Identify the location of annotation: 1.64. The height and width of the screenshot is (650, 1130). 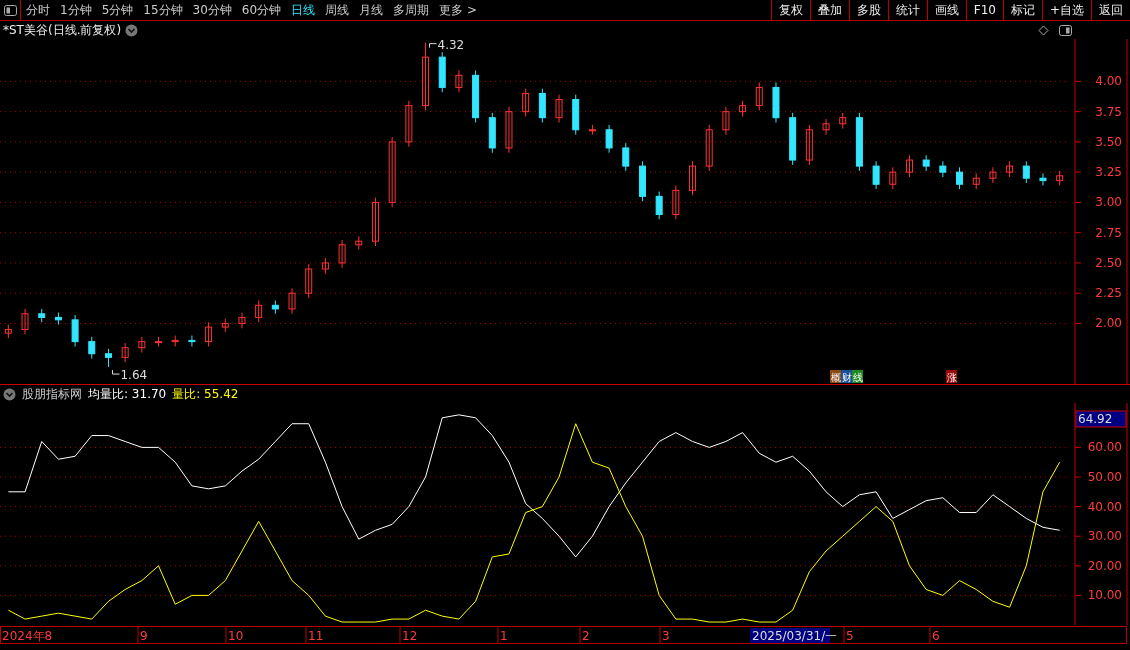
(134, 375).